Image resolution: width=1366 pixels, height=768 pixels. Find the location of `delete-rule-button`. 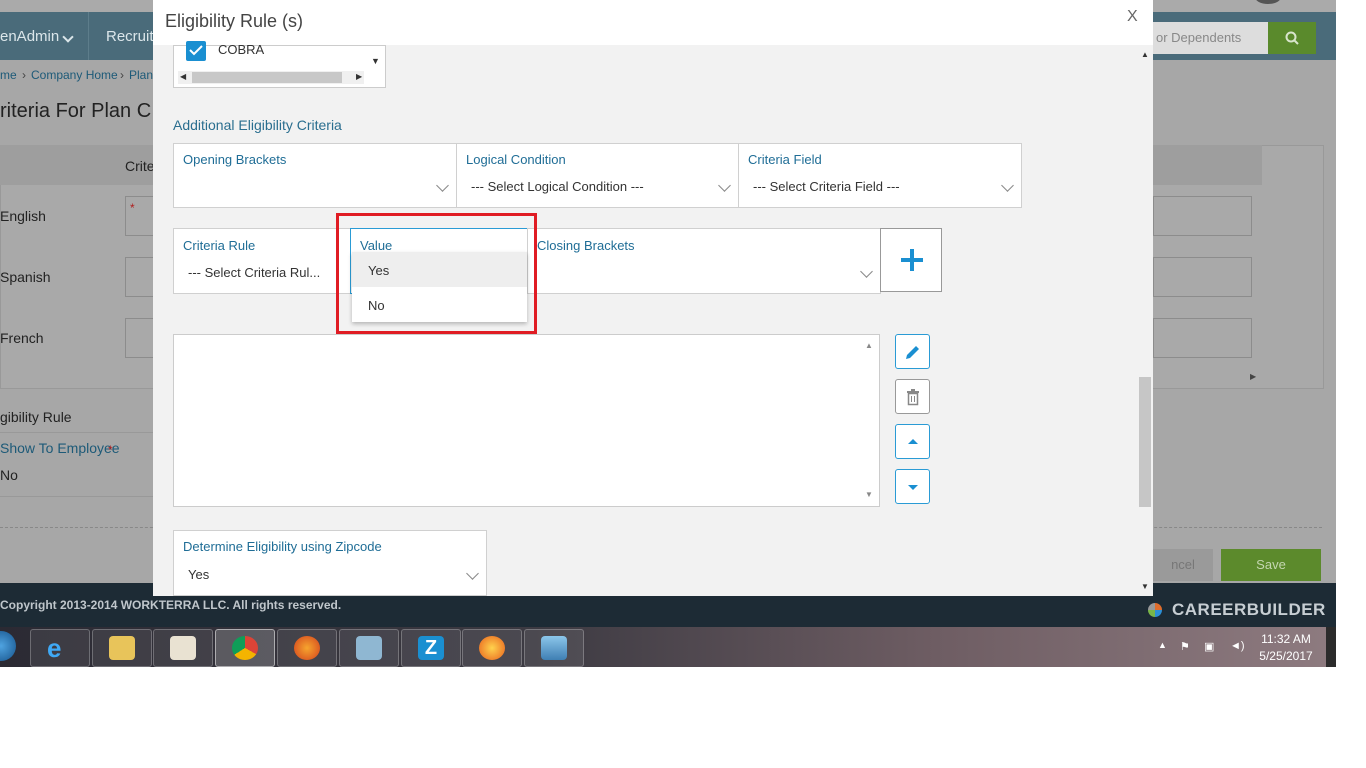

delete-rule-button is located at coordinates (912, 396).